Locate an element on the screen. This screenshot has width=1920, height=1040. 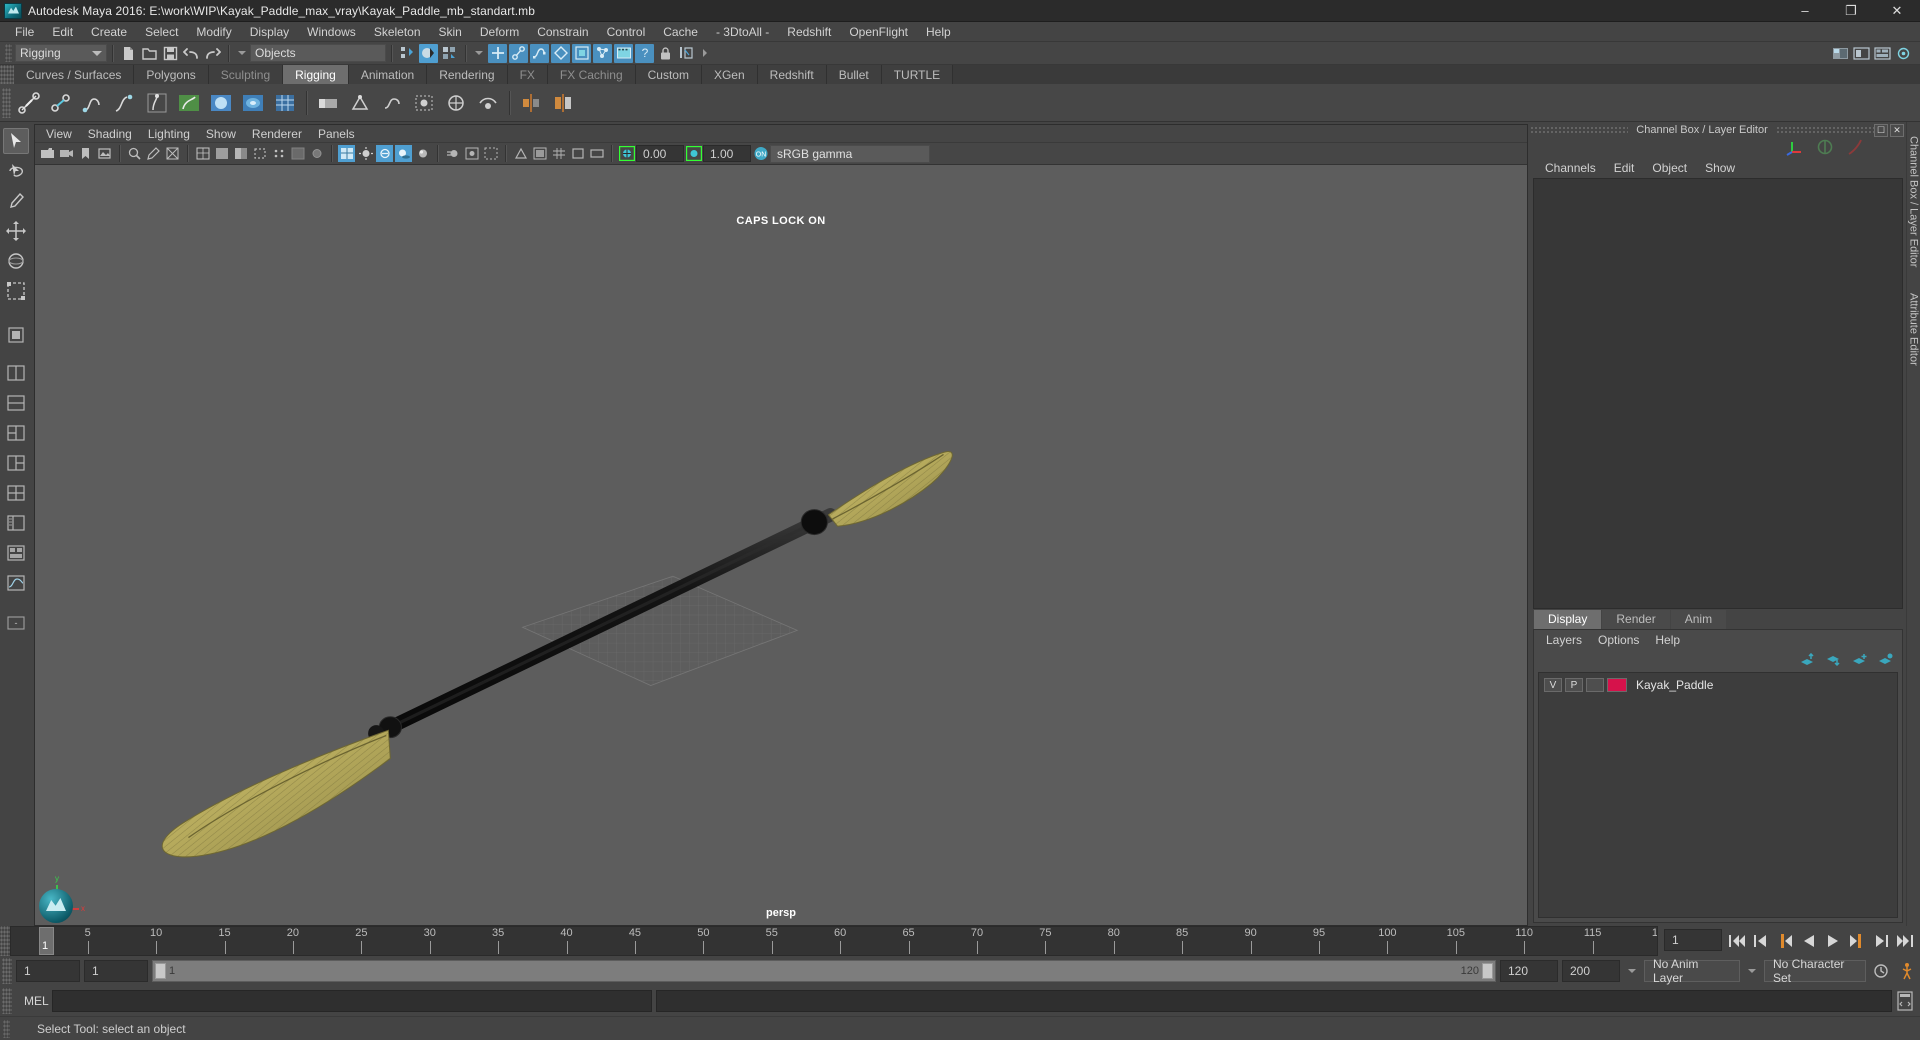
menu-openflight: OpenFlight is located at coordinates (878, 32).